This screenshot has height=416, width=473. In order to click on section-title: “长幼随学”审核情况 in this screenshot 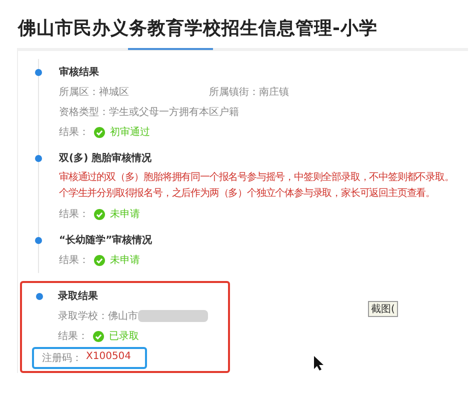, I will do `click(106, 240)`.